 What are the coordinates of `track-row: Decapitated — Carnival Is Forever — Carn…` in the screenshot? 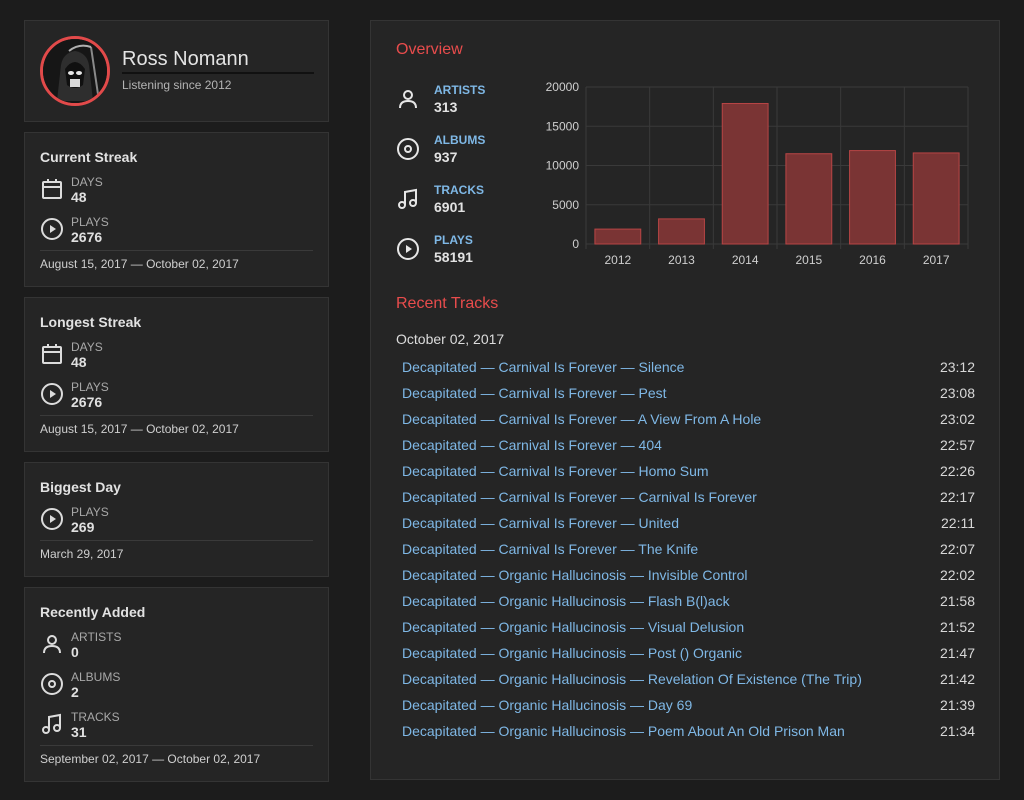 It's located at (688, 500).